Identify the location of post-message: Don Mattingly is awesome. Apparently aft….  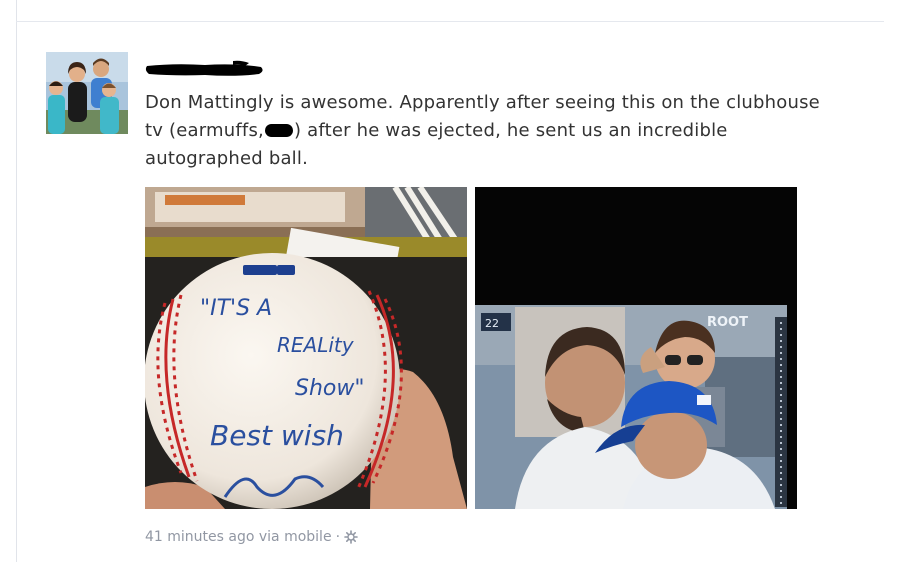
(485, 131).